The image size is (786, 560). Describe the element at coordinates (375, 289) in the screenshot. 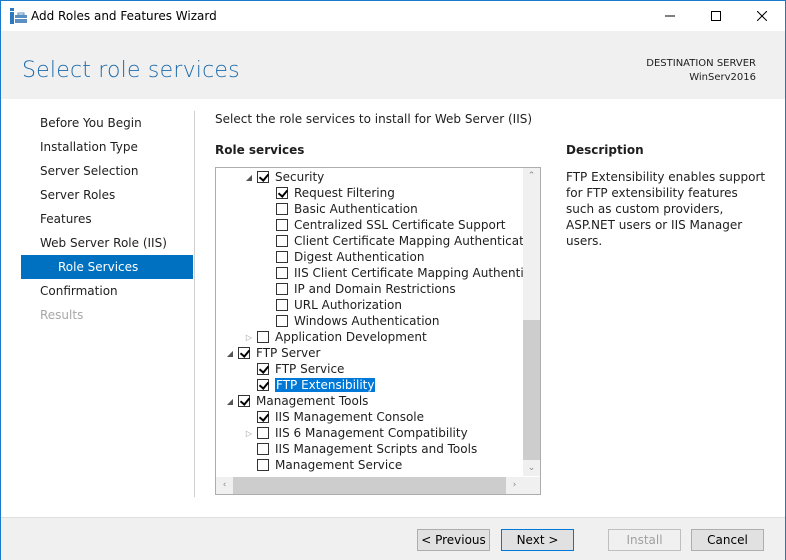

I see `tree-item-label: IP and Domain Restrictions` at that location.